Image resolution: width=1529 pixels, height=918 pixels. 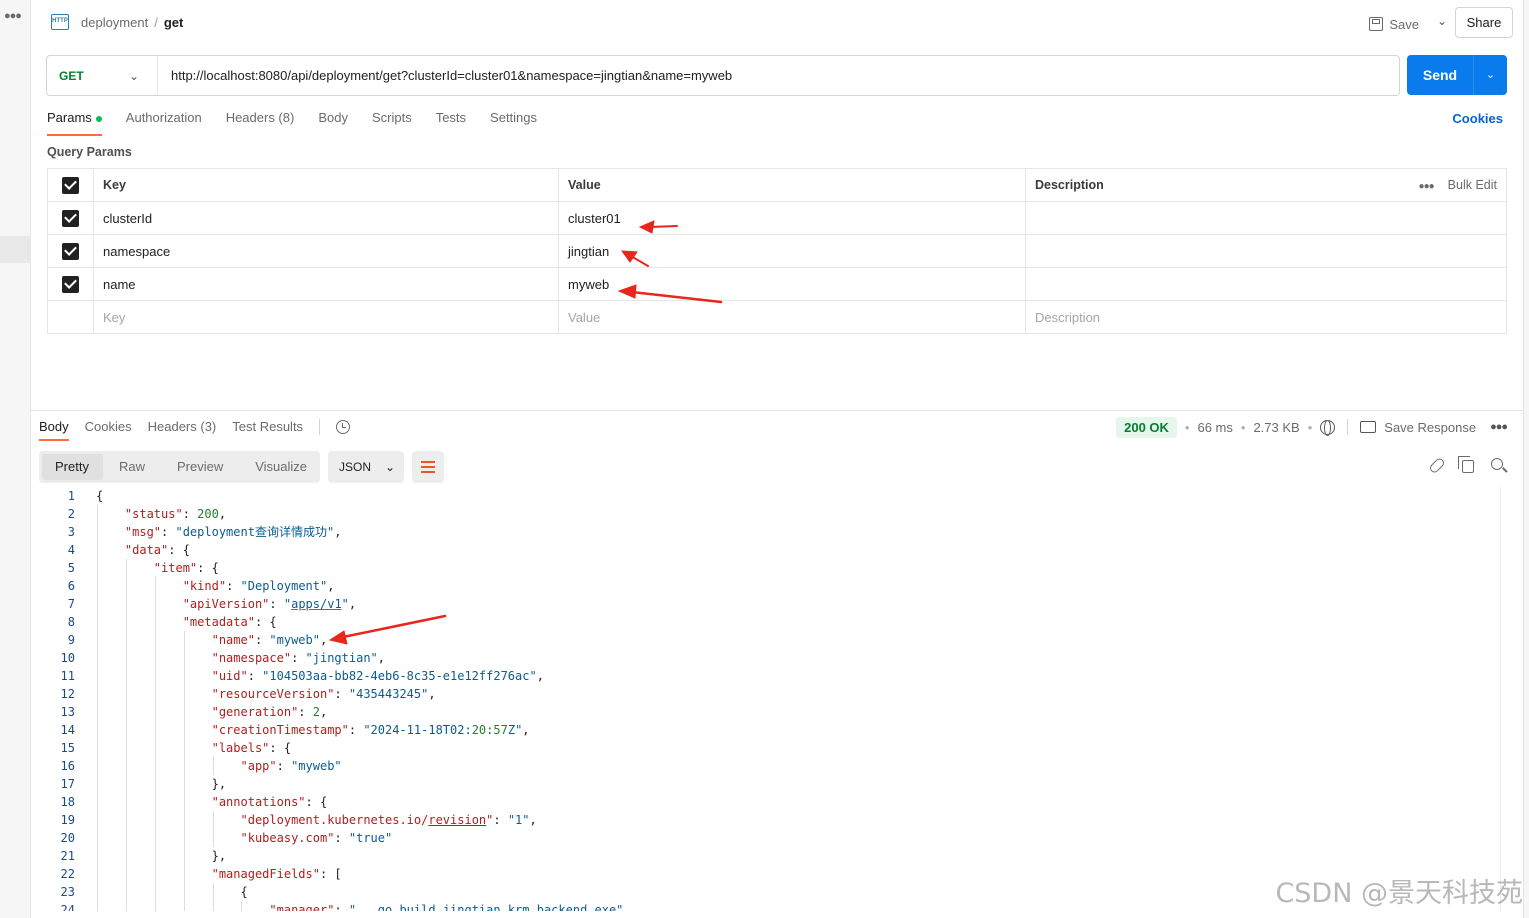 What do you see at coordinates (766, 784) in the screenshot?
I see `code-line: 17 },` at bounding box center [766, 784].